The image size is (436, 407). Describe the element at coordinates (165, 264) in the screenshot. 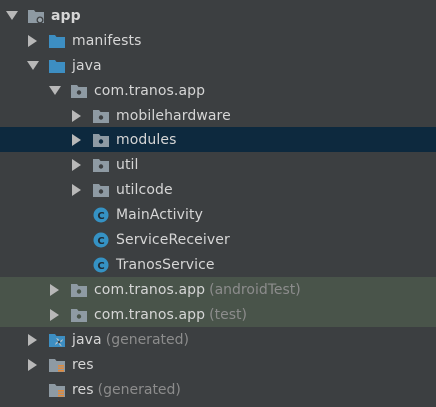

I see `tree-item-label: TranosService` at that location.